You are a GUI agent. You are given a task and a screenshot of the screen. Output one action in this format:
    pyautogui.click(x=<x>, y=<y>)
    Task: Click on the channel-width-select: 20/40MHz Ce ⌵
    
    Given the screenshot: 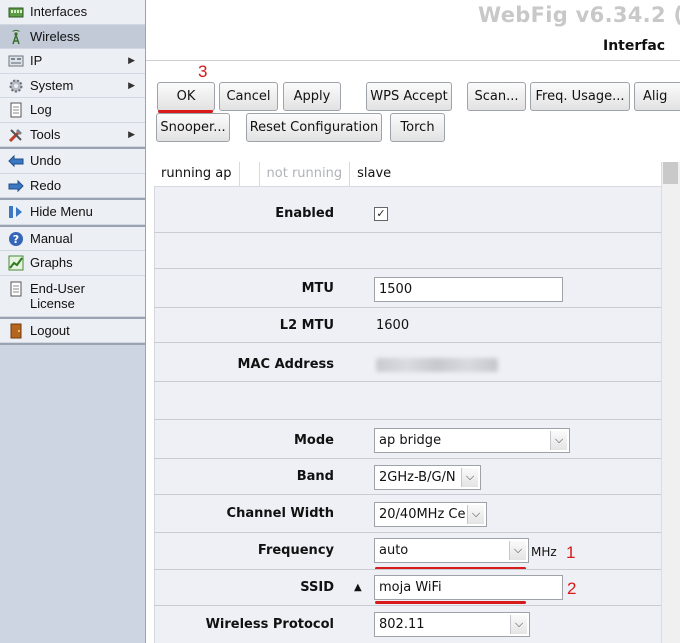 What is the action you would take?
    pyautogui.click(x=430, y=514)
    